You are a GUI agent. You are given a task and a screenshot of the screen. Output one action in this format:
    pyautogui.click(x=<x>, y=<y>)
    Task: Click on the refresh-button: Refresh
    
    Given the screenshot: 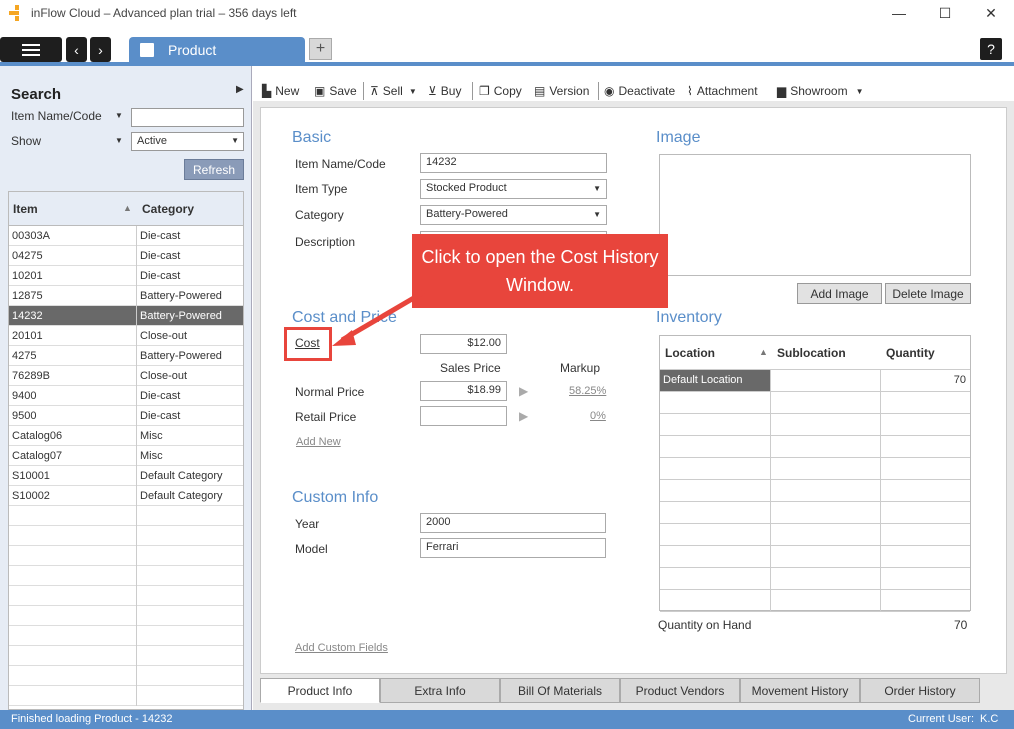 What is the action you would take?
    pyautogui.click(x=214, y=169)
    